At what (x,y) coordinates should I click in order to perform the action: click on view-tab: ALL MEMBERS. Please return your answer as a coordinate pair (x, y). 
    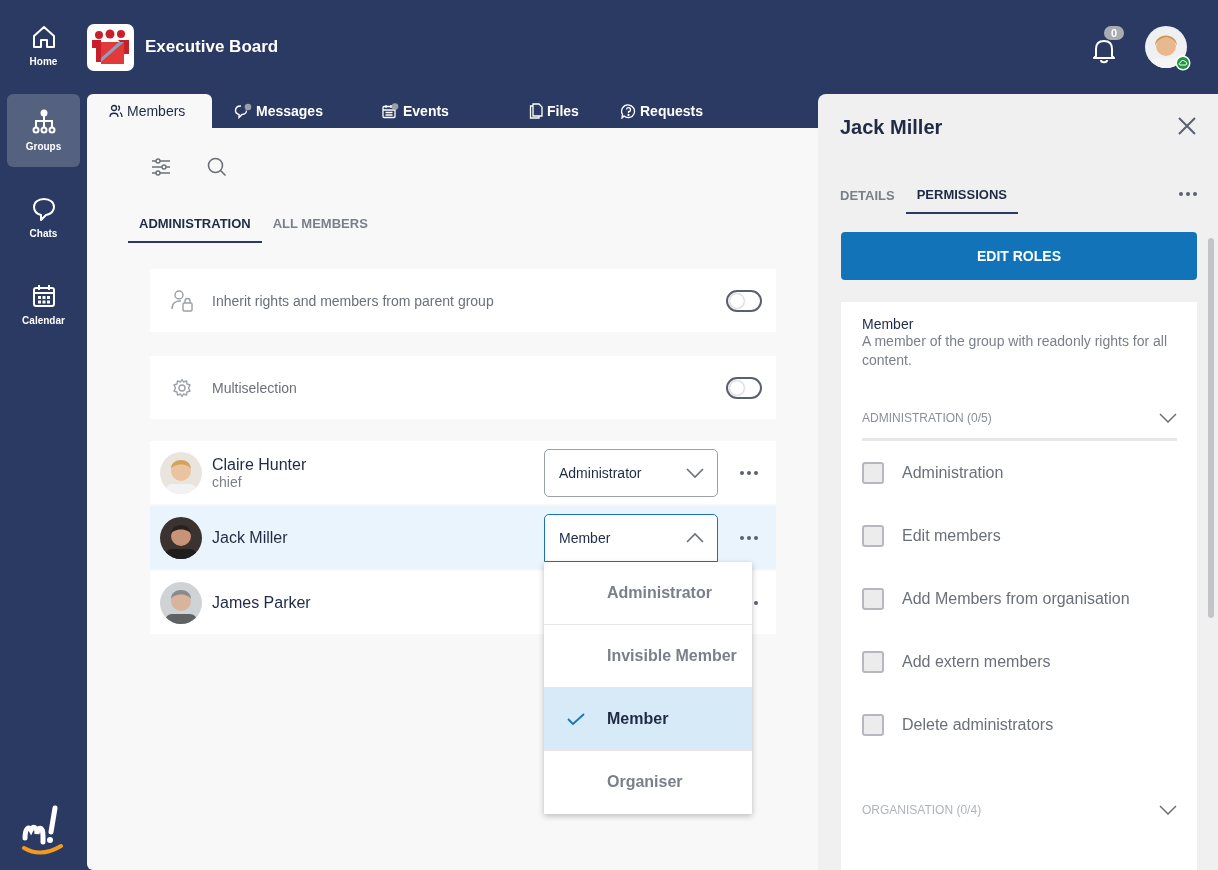
    Looking at the image, I should click on (320, 224).